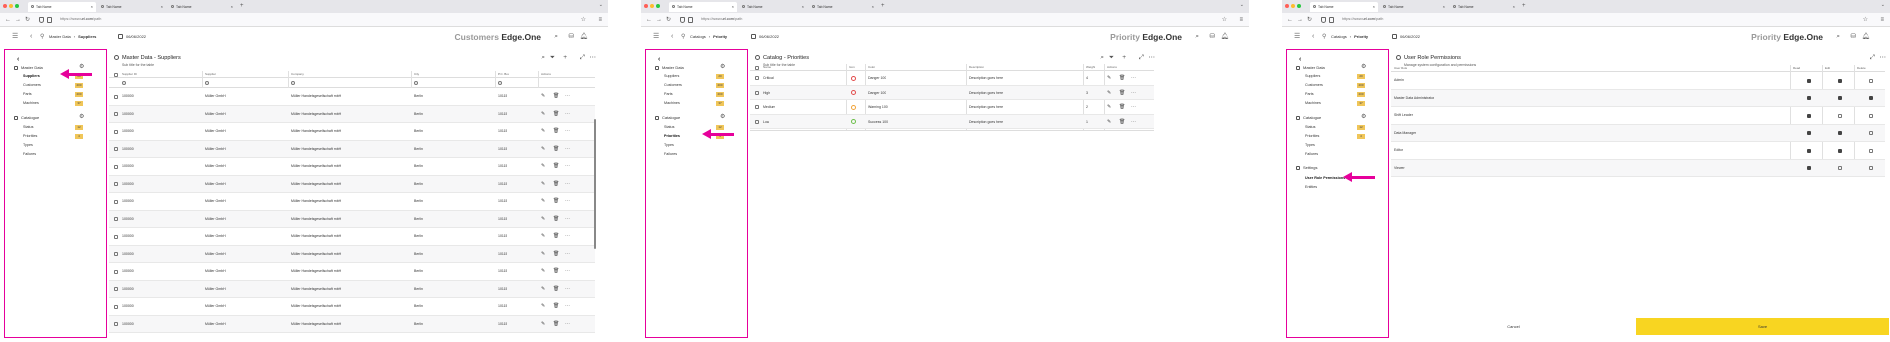 This screenshot has width=1890, height=342. Describe the element at coordinates (297, 74) in the screenshot. I see `column-header: Company` at that location.